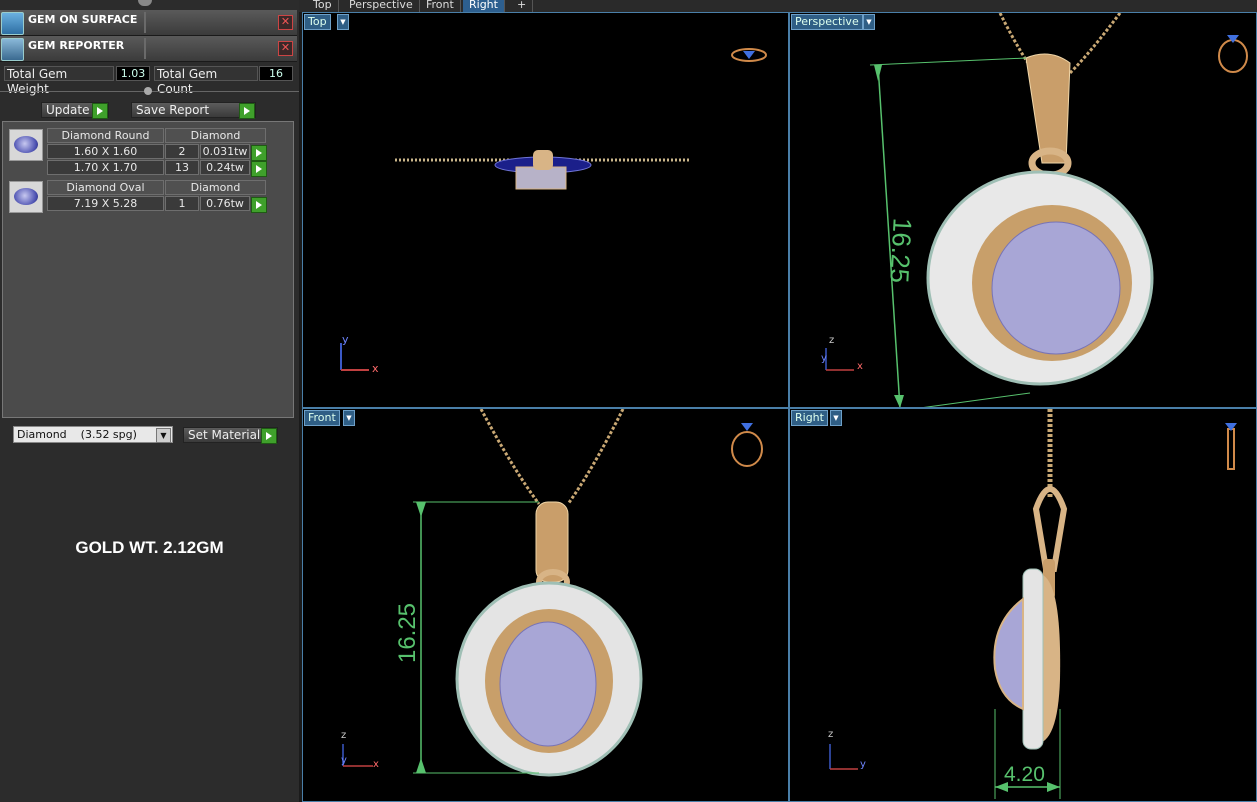 The image size is (1257, 802). What do you see at coordinates (76, 45) in the screenshot?
I see `panel-title: GEM REPORTER` at bounding box center [76, 45].